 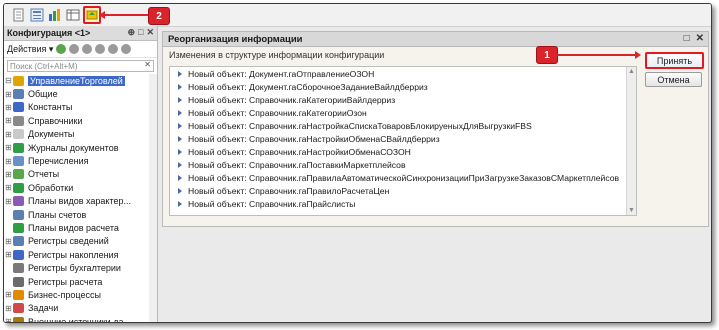 I want to click on tree-item: ⊞ Документы, so click(x=80, y=134).